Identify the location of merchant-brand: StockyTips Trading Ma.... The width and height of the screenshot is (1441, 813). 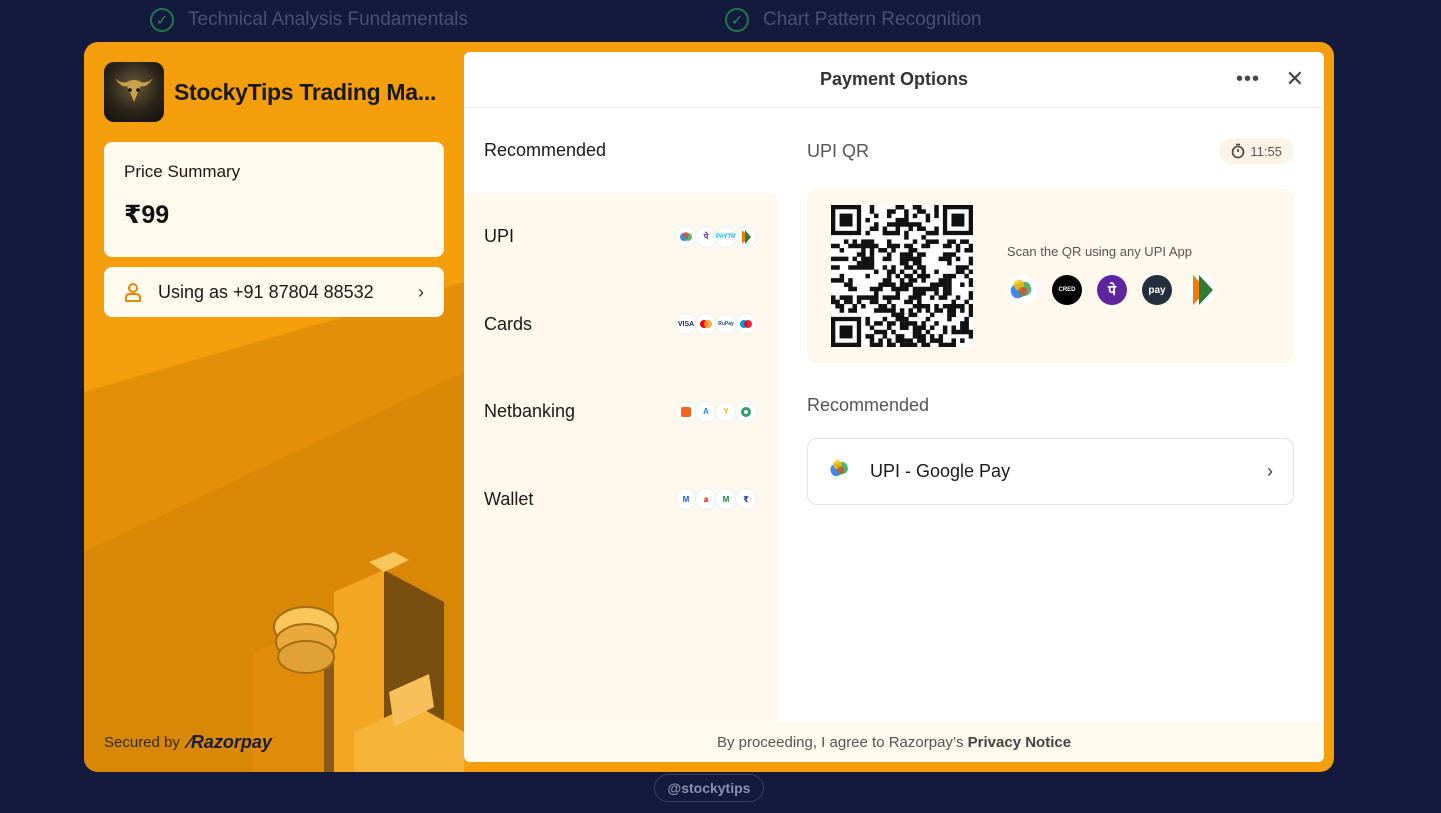
(270, 92).